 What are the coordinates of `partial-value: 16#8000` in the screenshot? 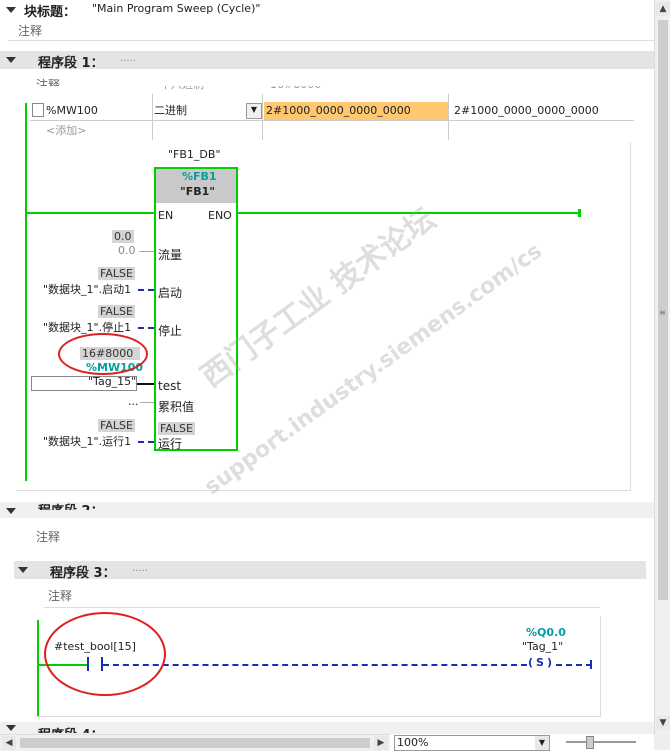 It's located at (295, 90).